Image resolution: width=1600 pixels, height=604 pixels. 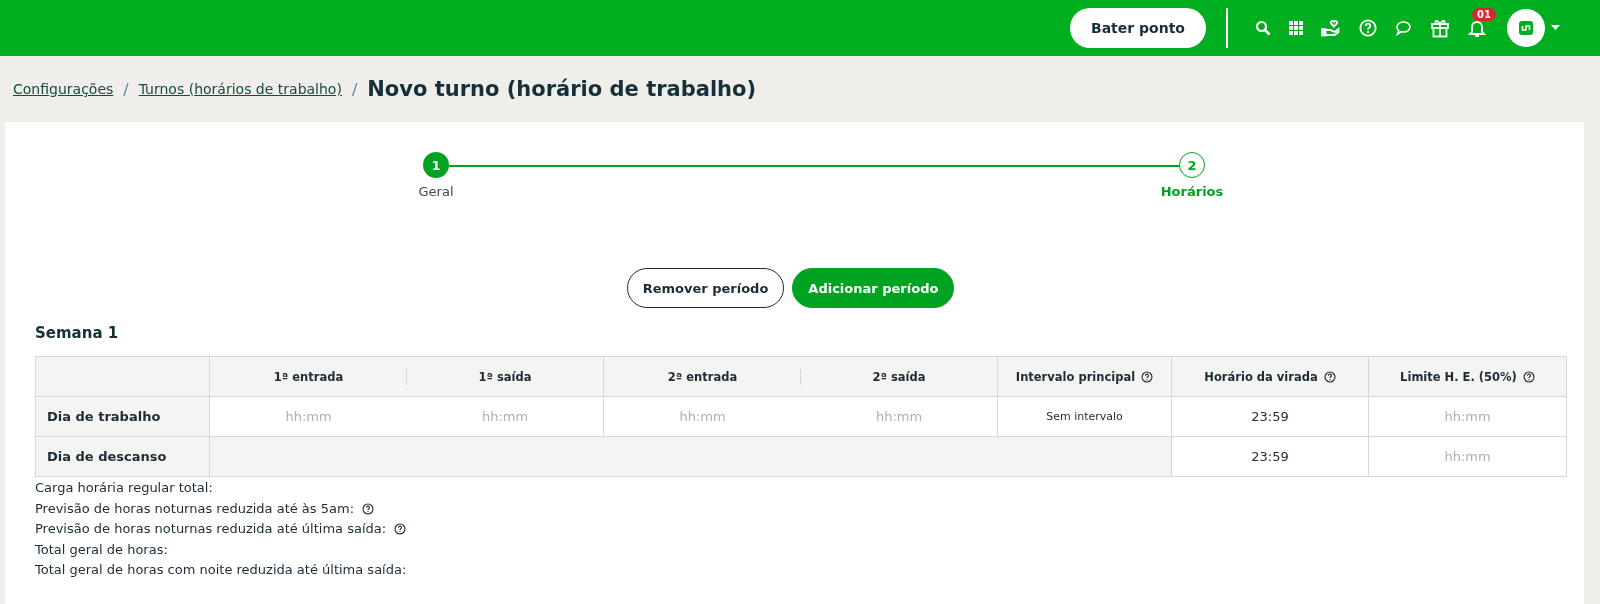 What do you see at coordinates (240, 89) in the screenshot?
I see `breadcrumb-link: Turnos (horários de trabalho)` at bounding box center [240, 89].